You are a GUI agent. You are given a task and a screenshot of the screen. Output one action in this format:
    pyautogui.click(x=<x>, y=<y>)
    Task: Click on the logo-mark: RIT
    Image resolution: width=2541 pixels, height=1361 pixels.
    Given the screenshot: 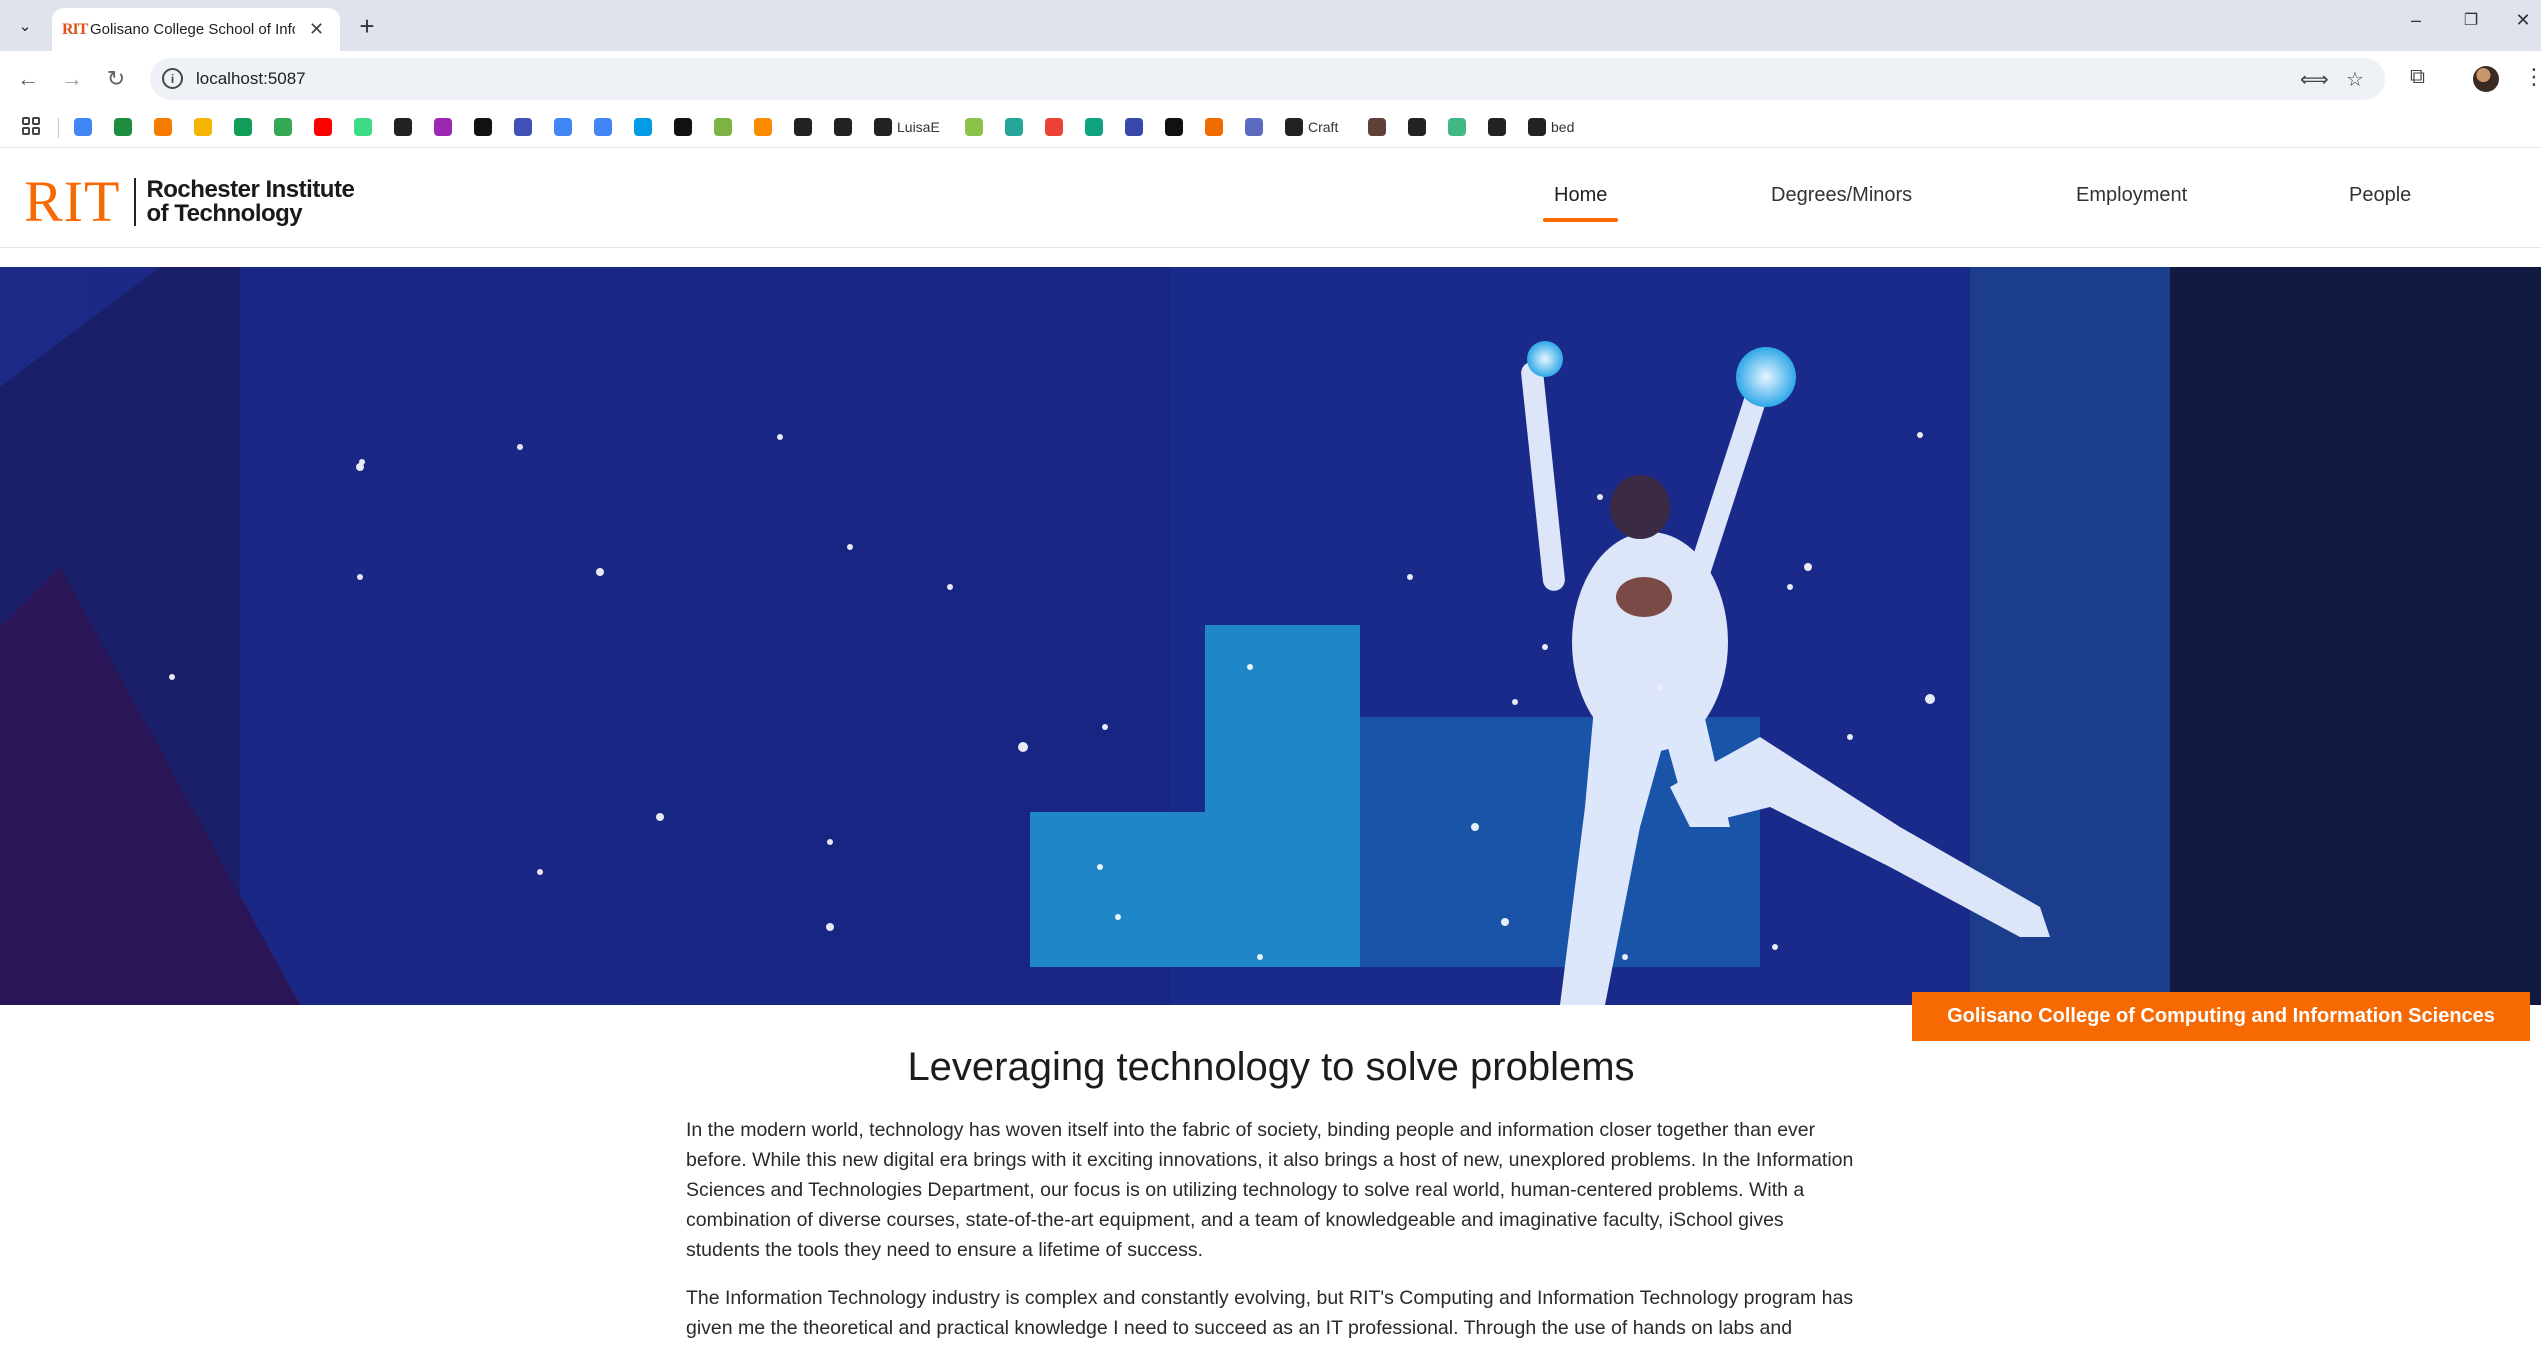 What is the action you would take?
    pyautogui.click(x=72, y=201)
    